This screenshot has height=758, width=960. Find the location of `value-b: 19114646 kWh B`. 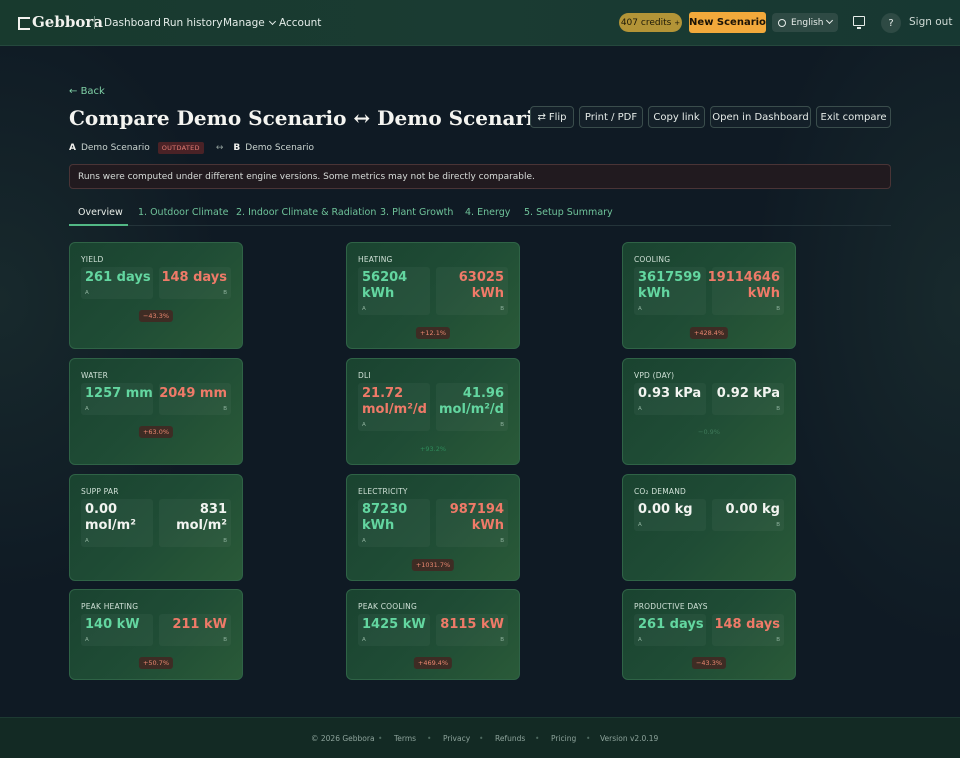

value-b: 19114646 kWh B is located at coordinates (746, 291).